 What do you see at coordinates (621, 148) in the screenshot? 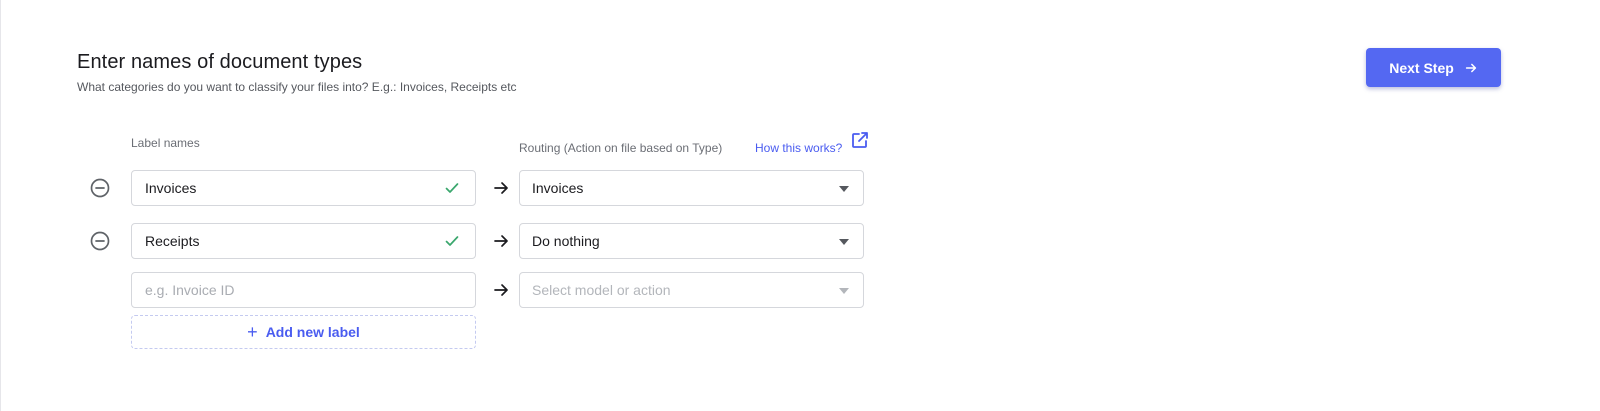
I see `routing-column-header: Routing (Action on file based on Type)` at bounding box center [621, 148].